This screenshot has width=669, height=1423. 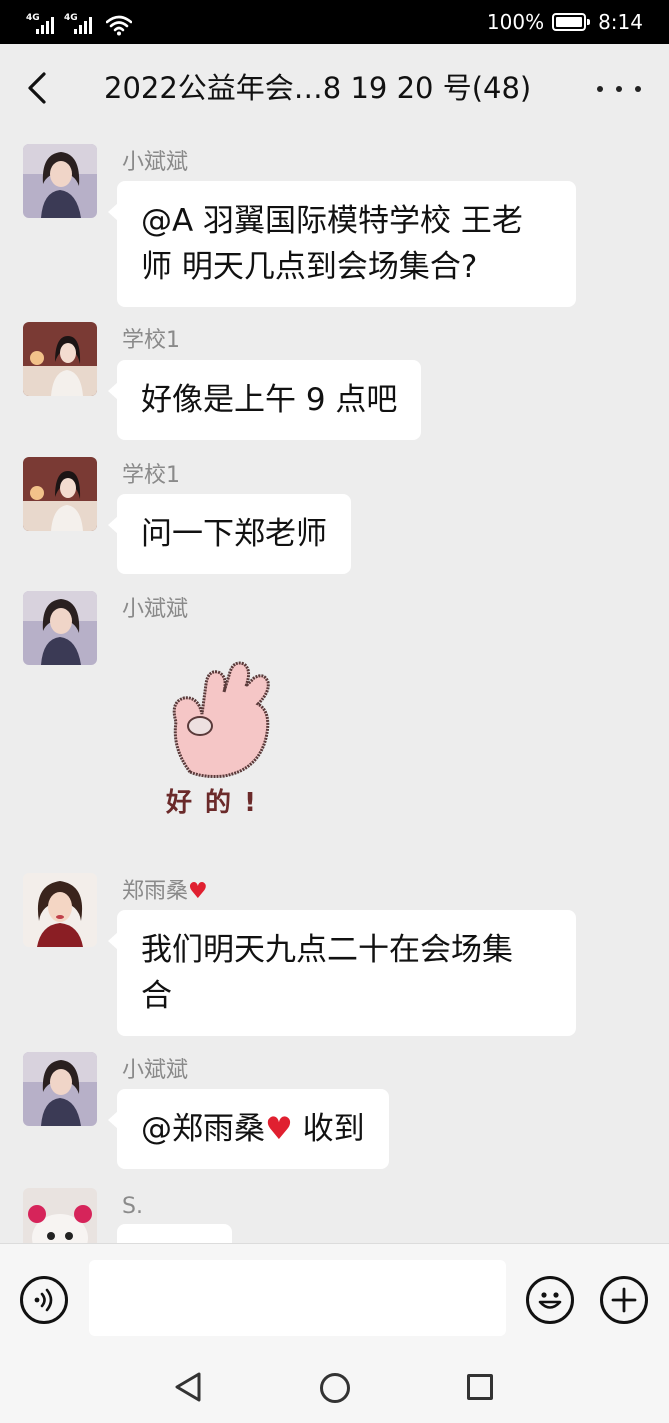 What do you see at coordinates (155, 891) in the screenshot?
I see `sender-name-text: 郑雨桑` at bounding box center [155, 891].